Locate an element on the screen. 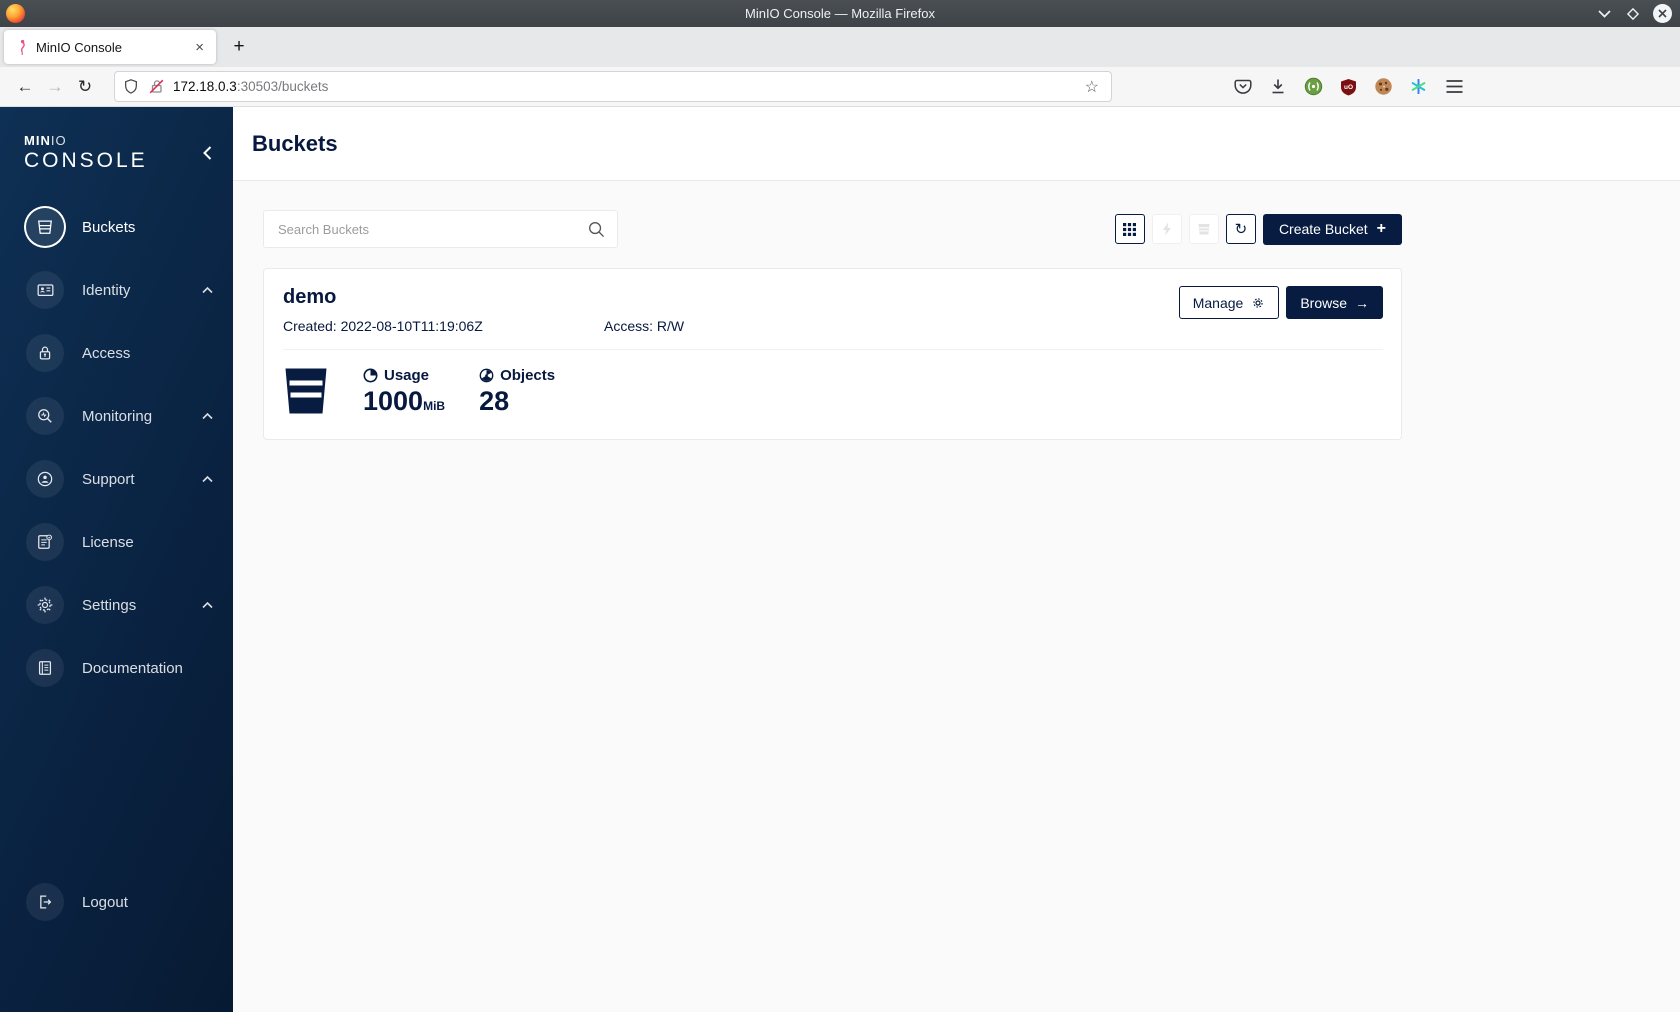 Image resolution: width=1680 pixels, height=1012 pixels. sidebar-item-label: Buckets is located at coordinates (109, 227).